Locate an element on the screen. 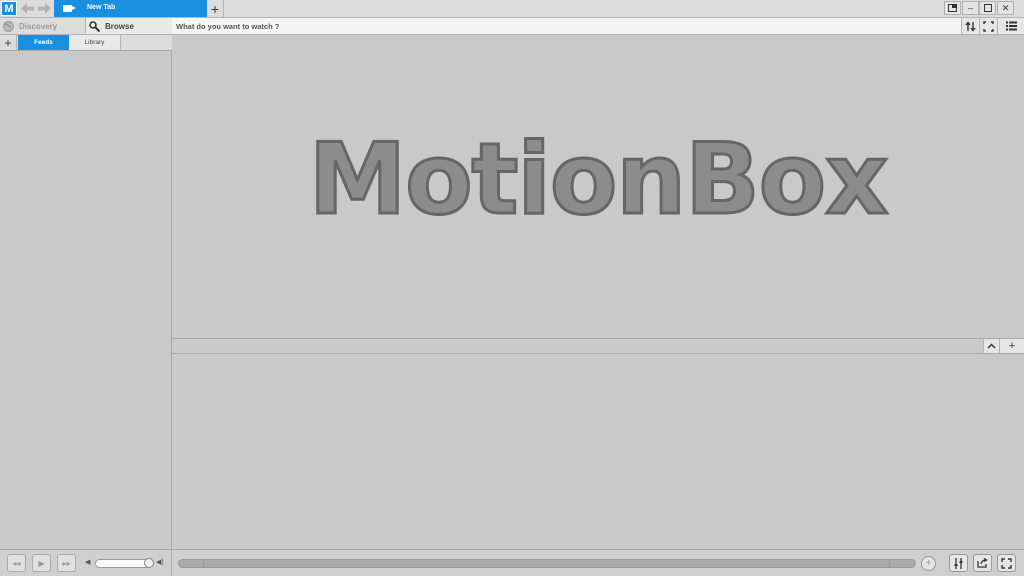  volume-low-icon: ◀ is located at coordinates (88, 562).